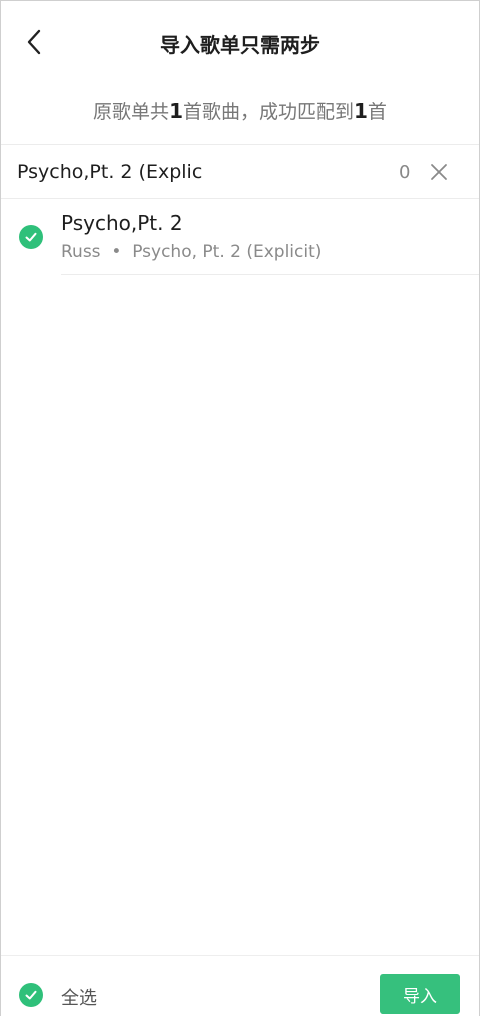 The image size is (480, 1016). Describe the element at coordinates (176, 111) in the screenshot. I see `summary-total: 1` at that location.